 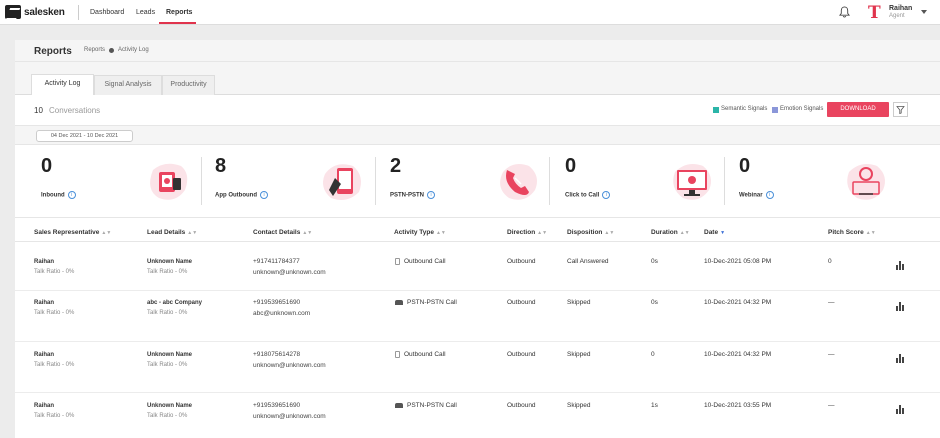 I want to click on semantic-signal-legend-label: Semantic Signals, so click(x=744, y=109).